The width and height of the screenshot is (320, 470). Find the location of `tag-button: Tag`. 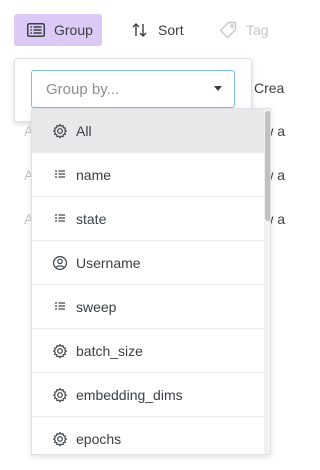

tag-button: Tag is located at coordinates (241, 30).